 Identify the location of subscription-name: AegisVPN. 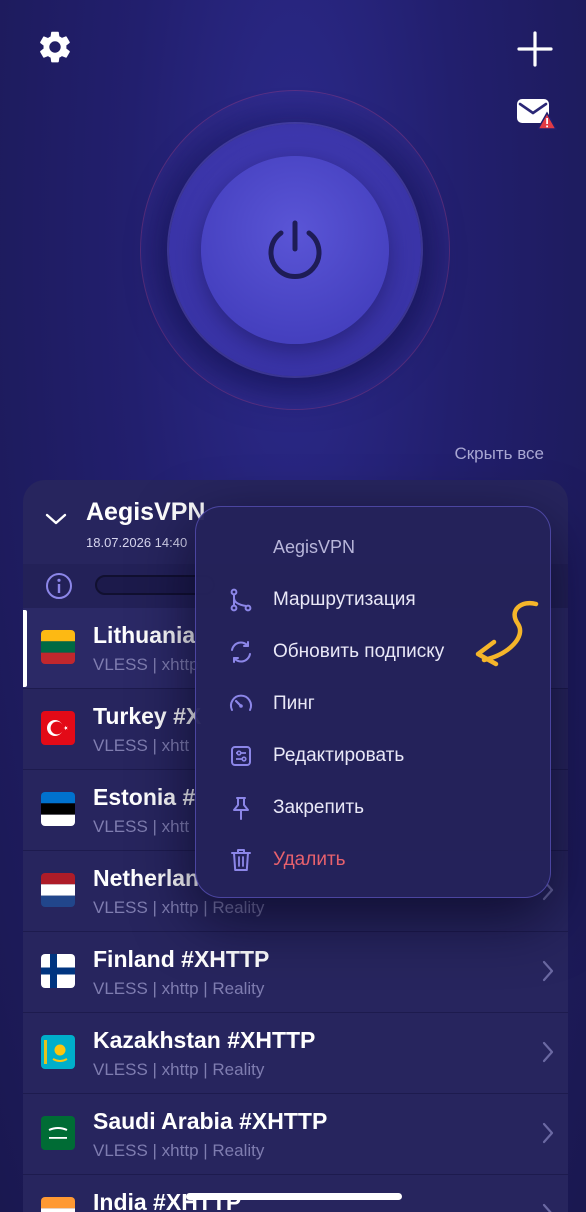
(146, 512).